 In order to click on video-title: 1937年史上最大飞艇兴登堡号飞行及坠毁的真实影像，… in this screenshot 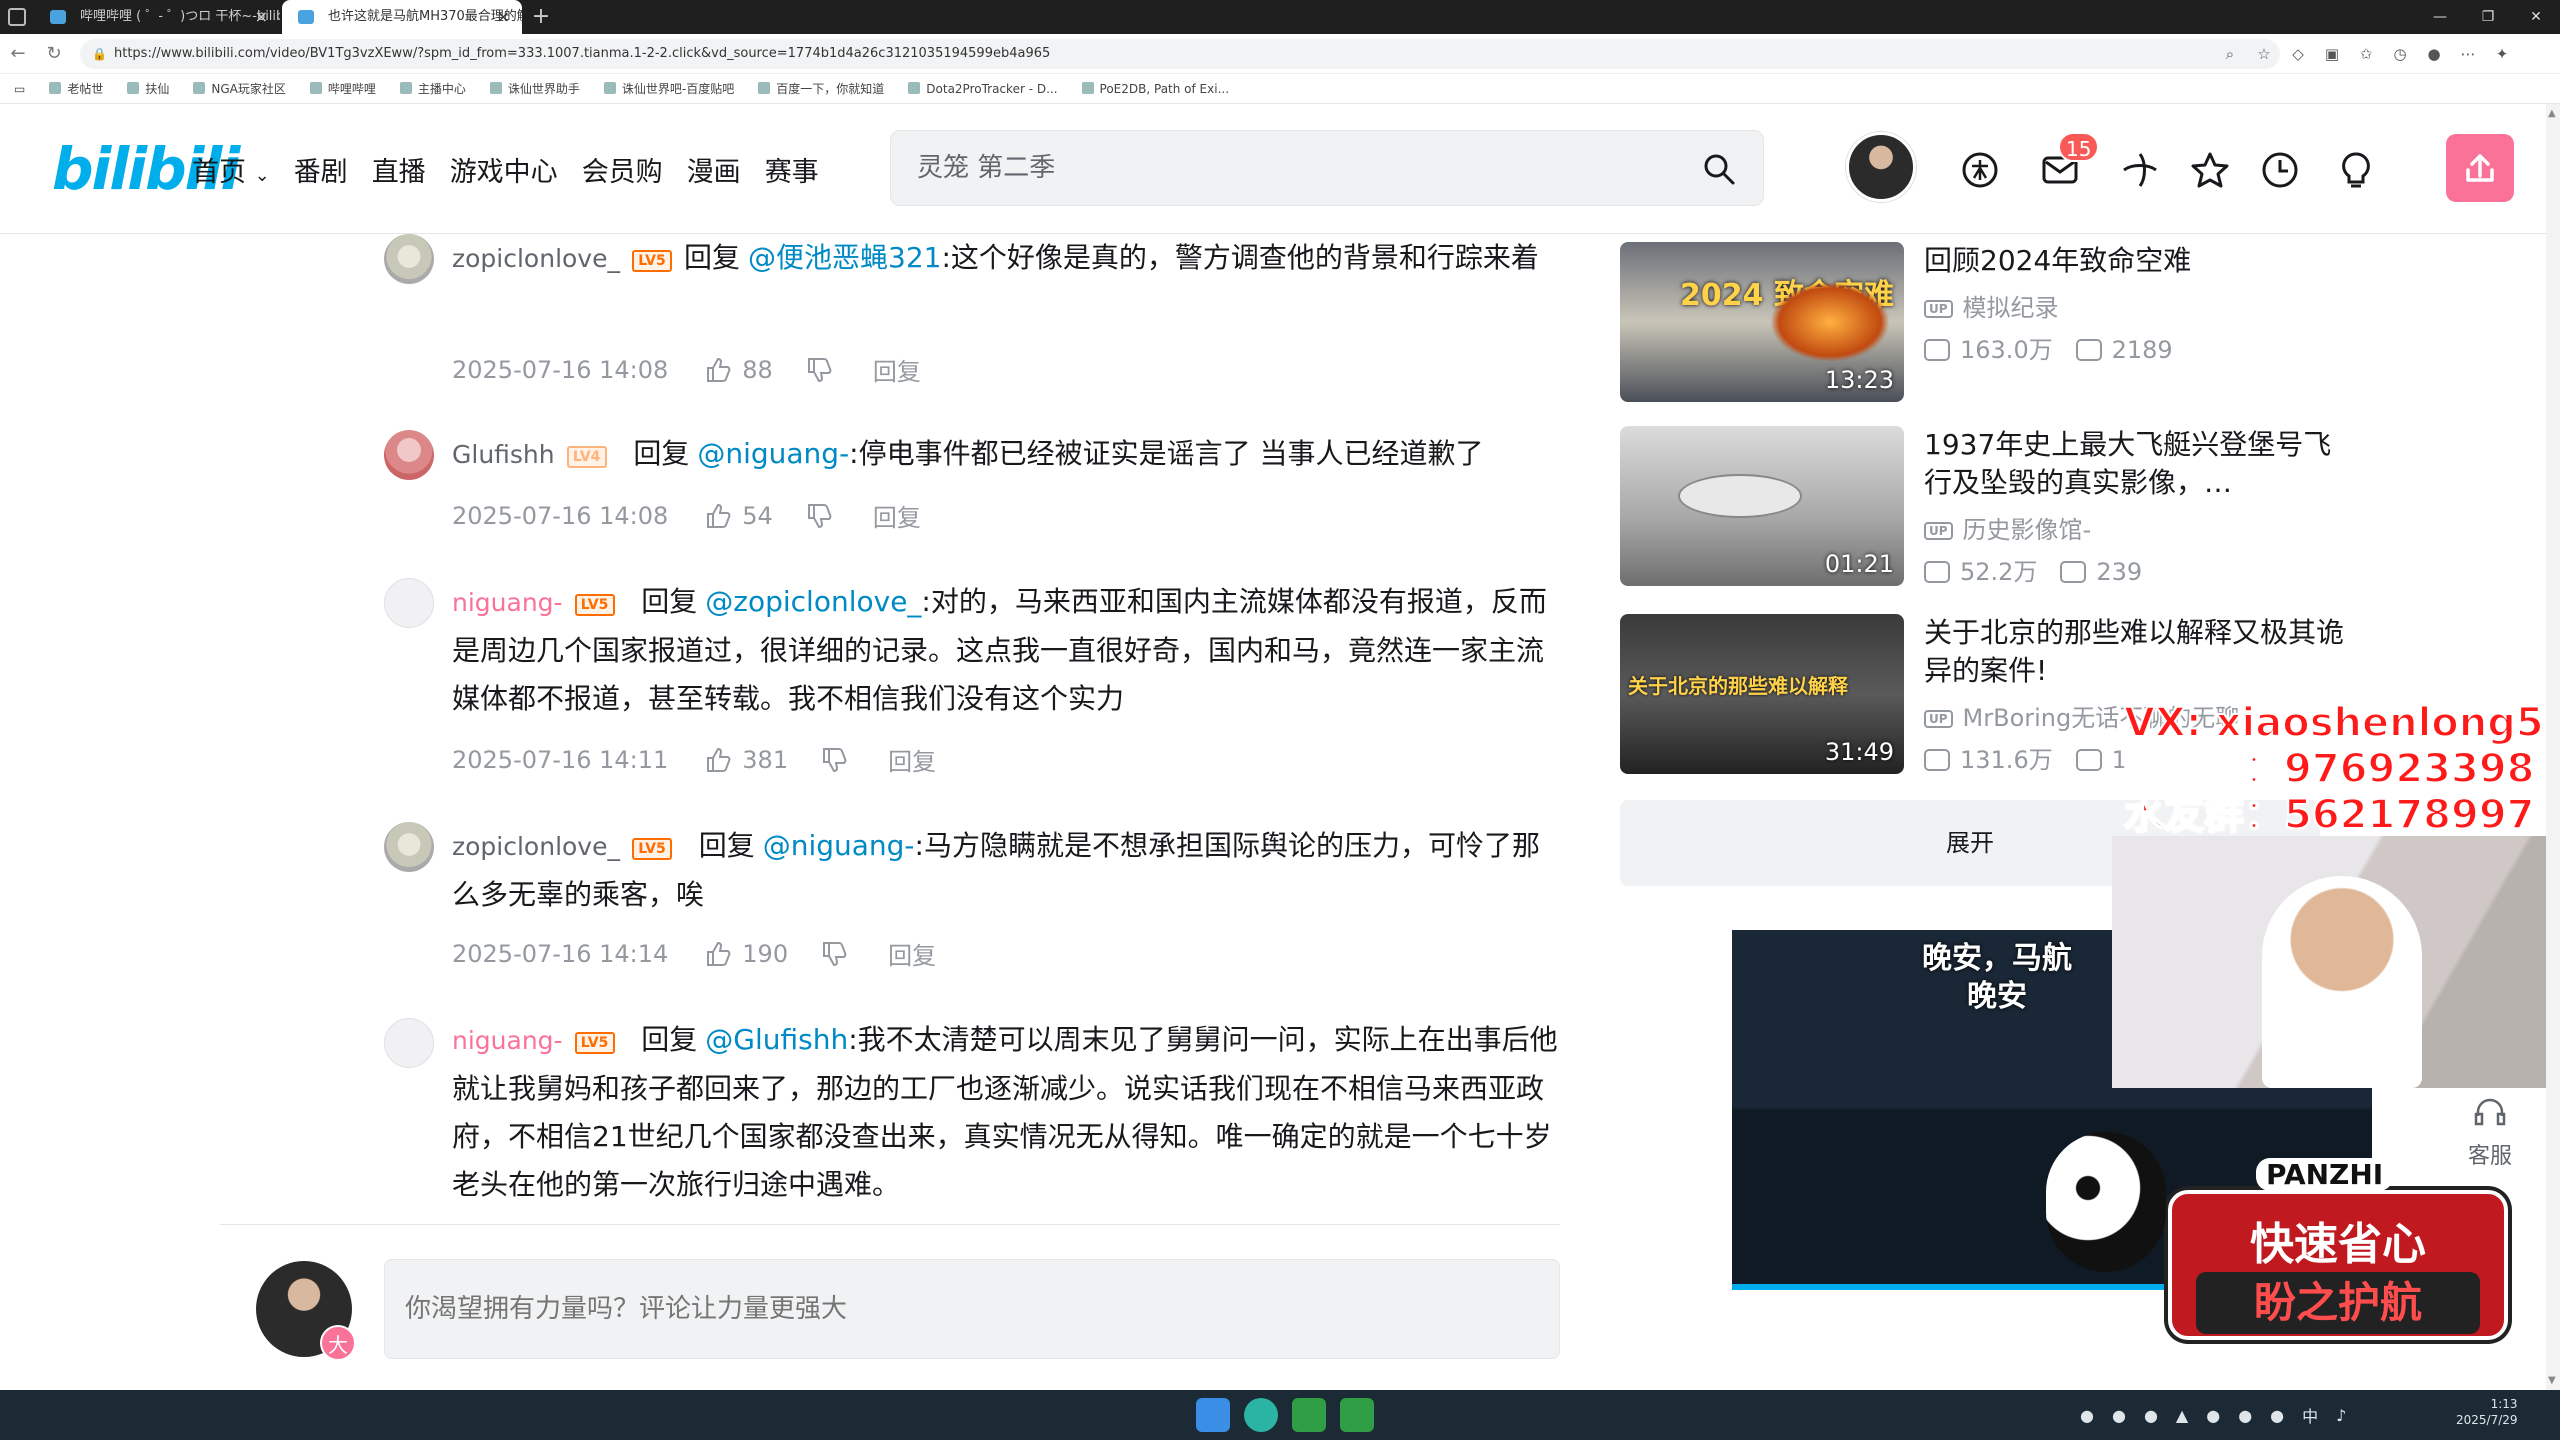, I will do `click(2134, 464)`.